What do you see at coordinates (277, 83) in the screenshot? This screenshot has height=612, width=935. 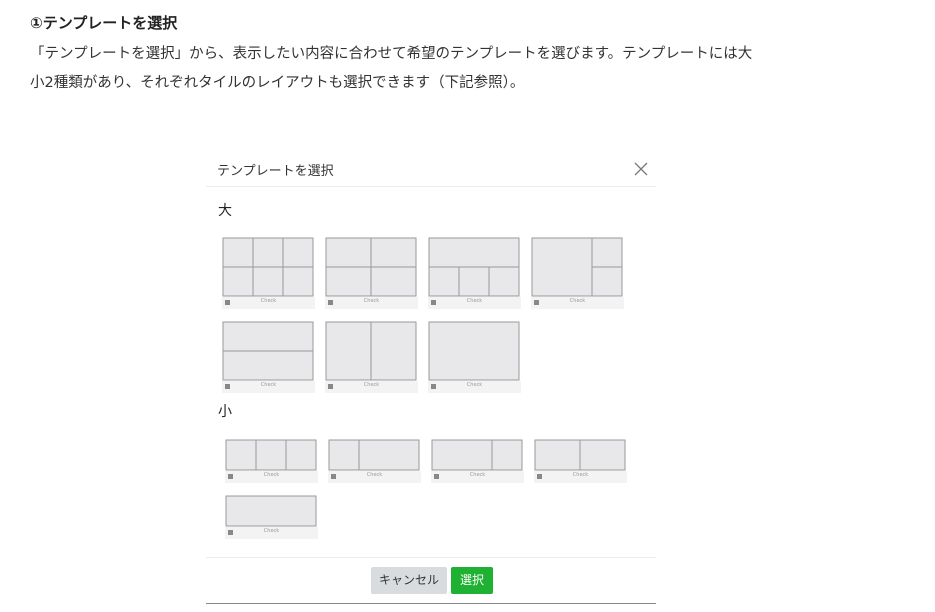 I see `description-line: 小2種類があり、それぞれタイルのレイアウトも選択できます（下記参照）。` at bounding box center [277, 83].